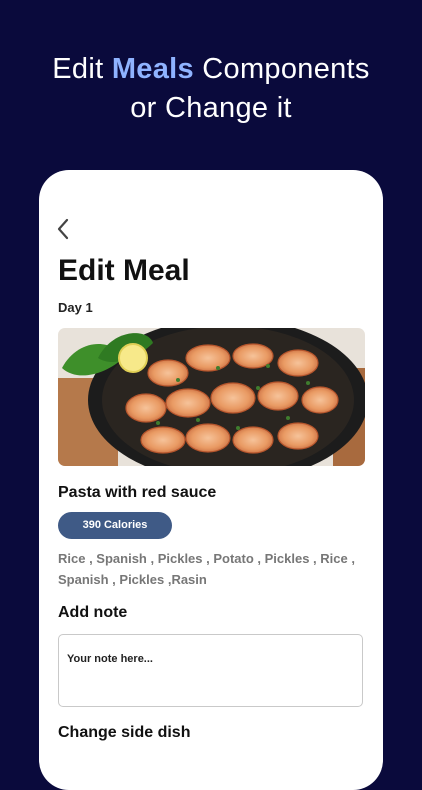  What do you see at coordinates (137, 492) in the screenshot?
I see `meal-name: Pasta with red sauce` at bounding box center [137, 492].